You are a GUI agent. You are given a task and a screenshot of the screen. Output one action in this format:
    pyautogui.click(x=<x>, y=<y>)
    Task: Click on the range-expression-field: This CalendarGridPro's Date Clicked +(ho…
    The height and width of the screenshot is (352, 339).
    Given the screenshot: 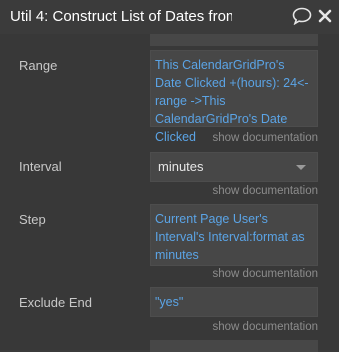 What is the action you would take?
    pyautogui.click(x=234, y=97)
    